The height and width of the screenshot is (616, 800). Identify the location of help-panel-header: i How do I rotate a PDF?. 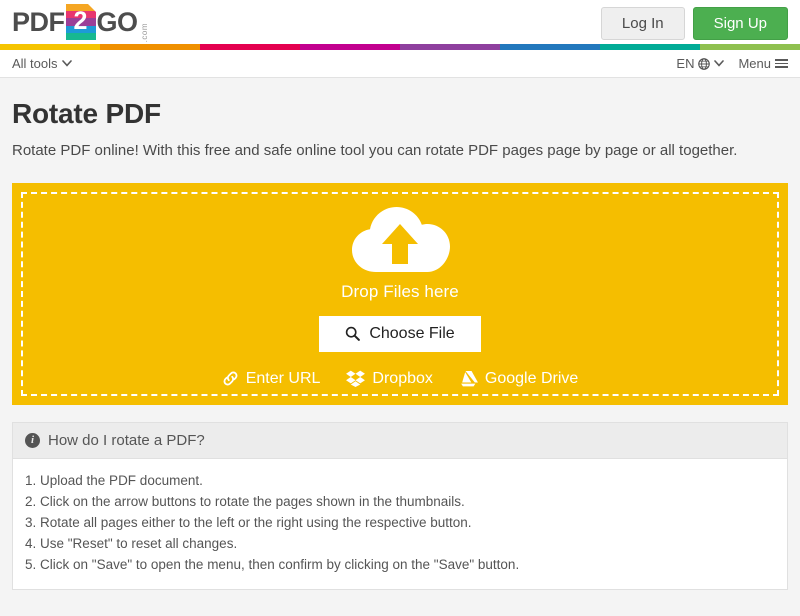
(400, 440).